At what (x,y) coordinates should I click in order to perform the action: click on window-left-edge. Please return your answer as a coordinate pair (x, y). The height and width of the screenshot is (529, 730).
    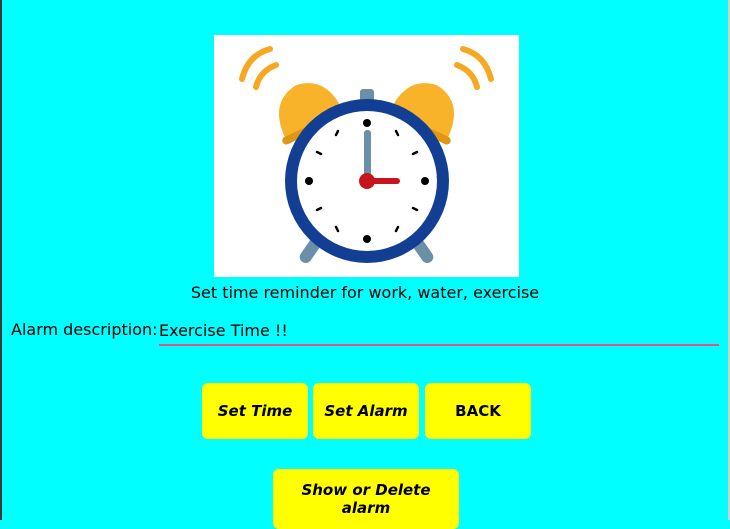
    Looking at the image, I should click on (1, 260).